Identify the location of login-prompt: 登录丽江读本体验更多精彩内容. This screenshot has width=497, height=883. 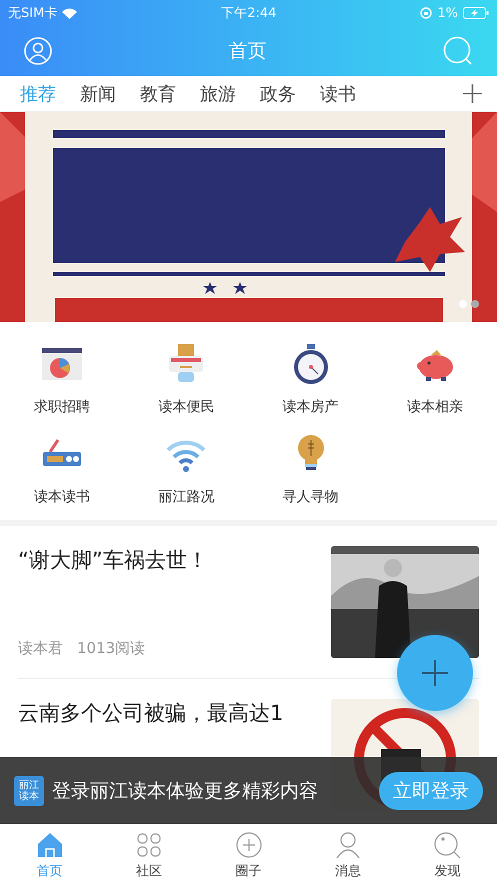
(185, 791).